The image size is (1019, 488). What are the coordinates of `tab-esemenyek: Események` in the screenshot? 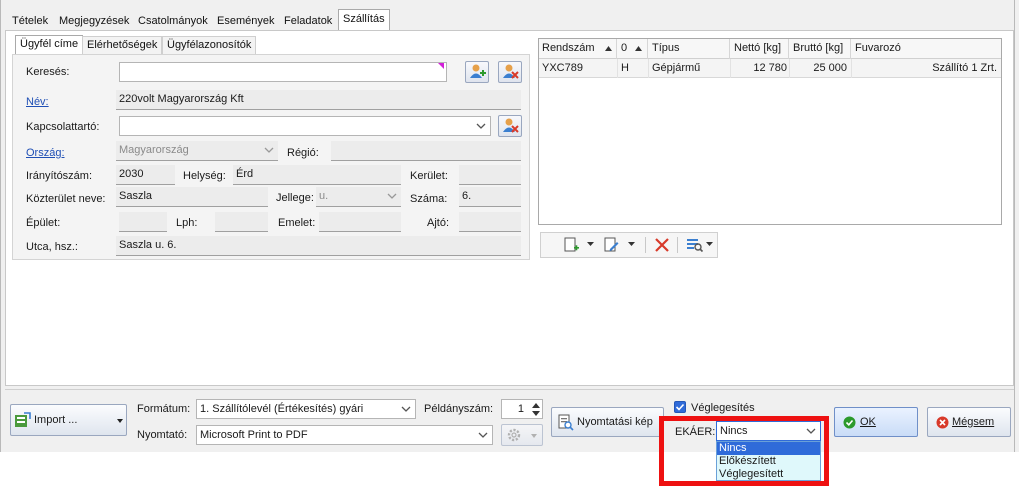 It's located at (245, 22).